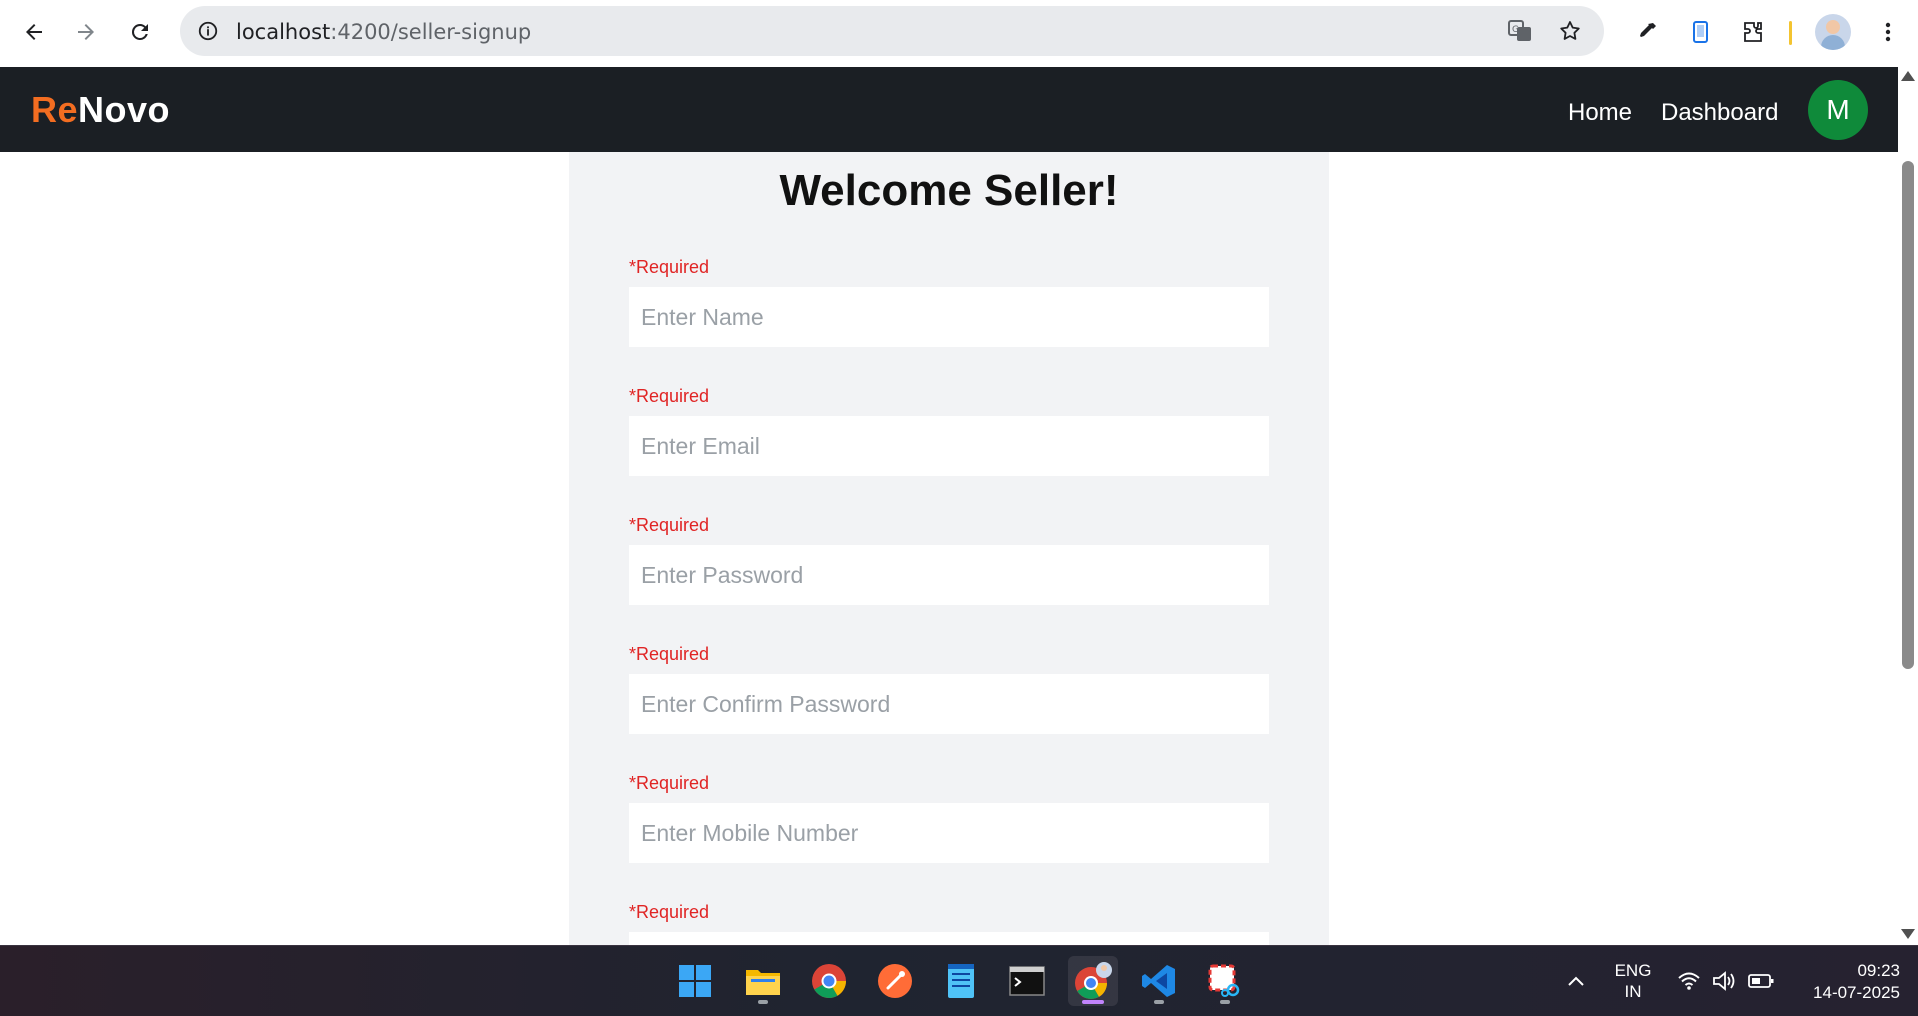  What do you see at coordinates (1845, 982) in the screenshot?
I see `clock: 09:23 14-07-2025` at bounding box center [1845, 982].